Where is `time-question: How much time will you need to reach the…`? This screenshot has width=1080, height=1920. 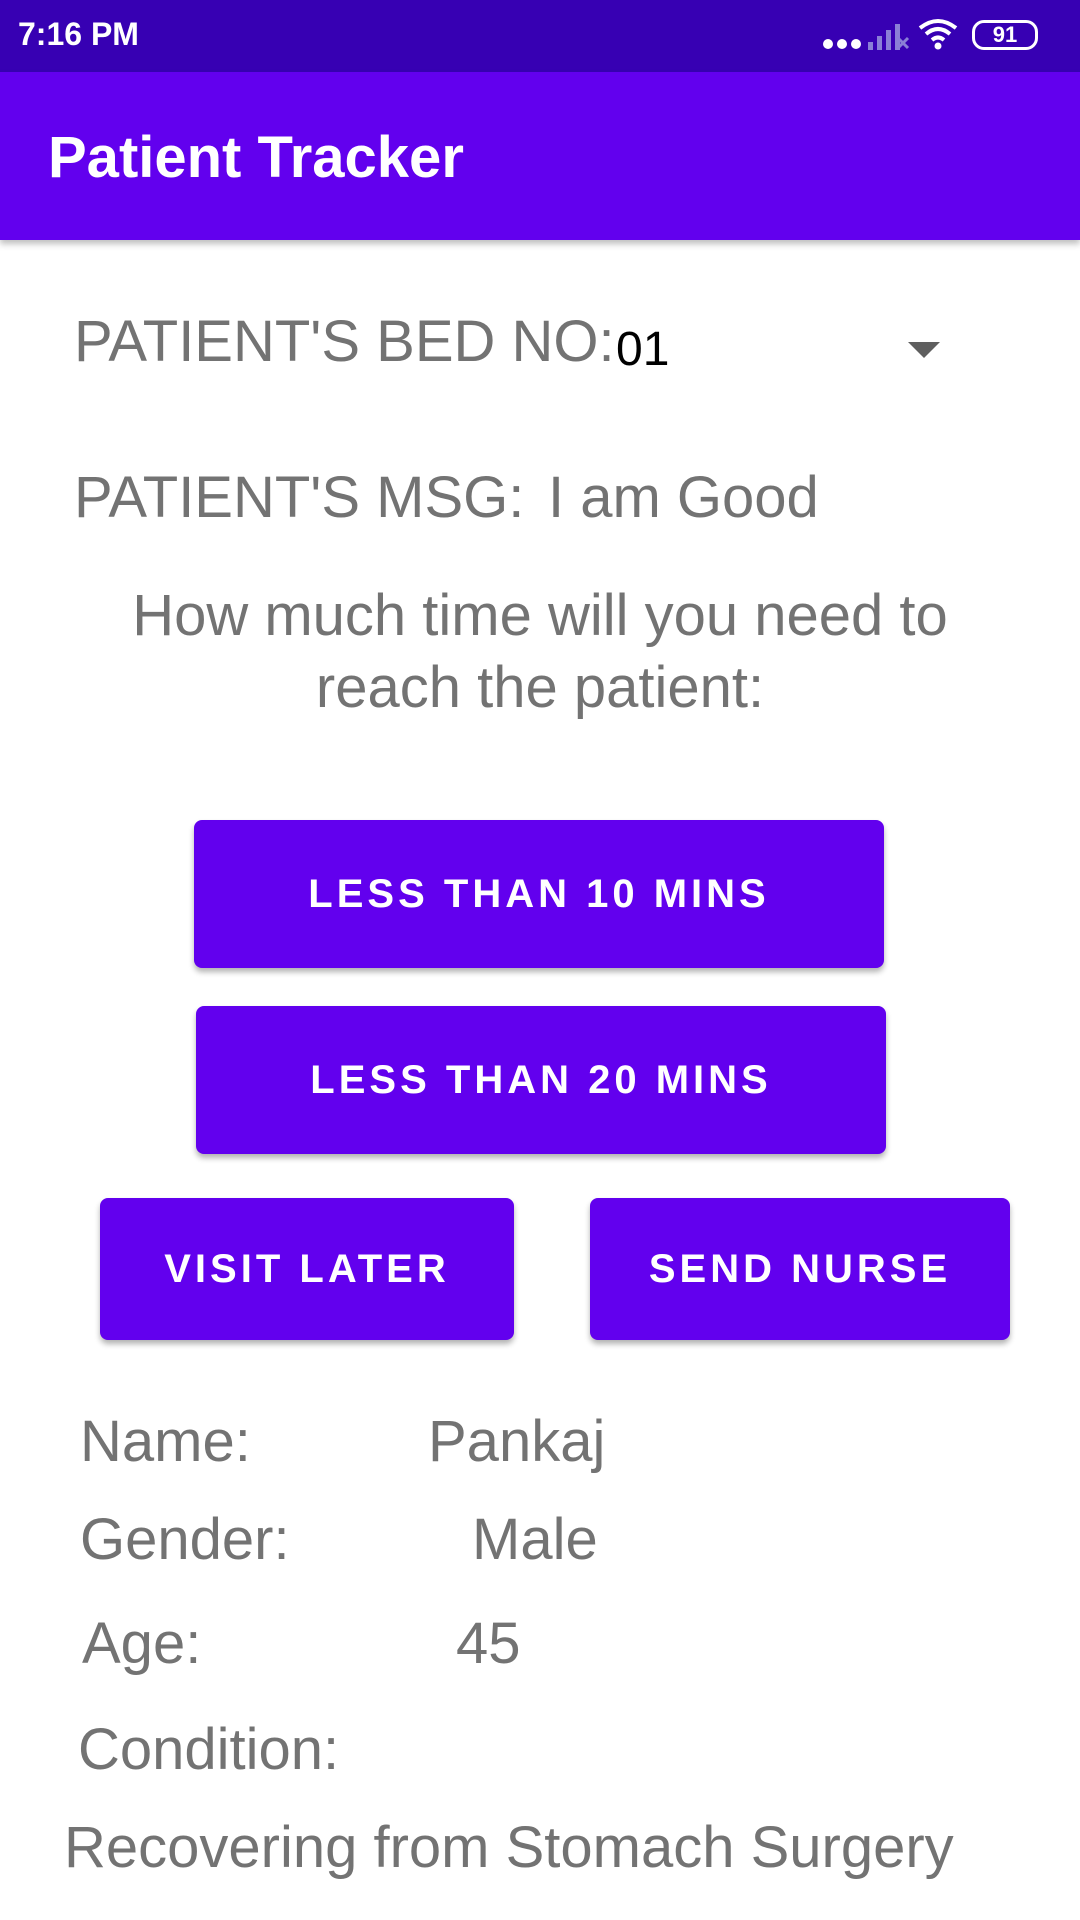 time-question: How much time will you need to reach the… is located at coordinates (540, 651).